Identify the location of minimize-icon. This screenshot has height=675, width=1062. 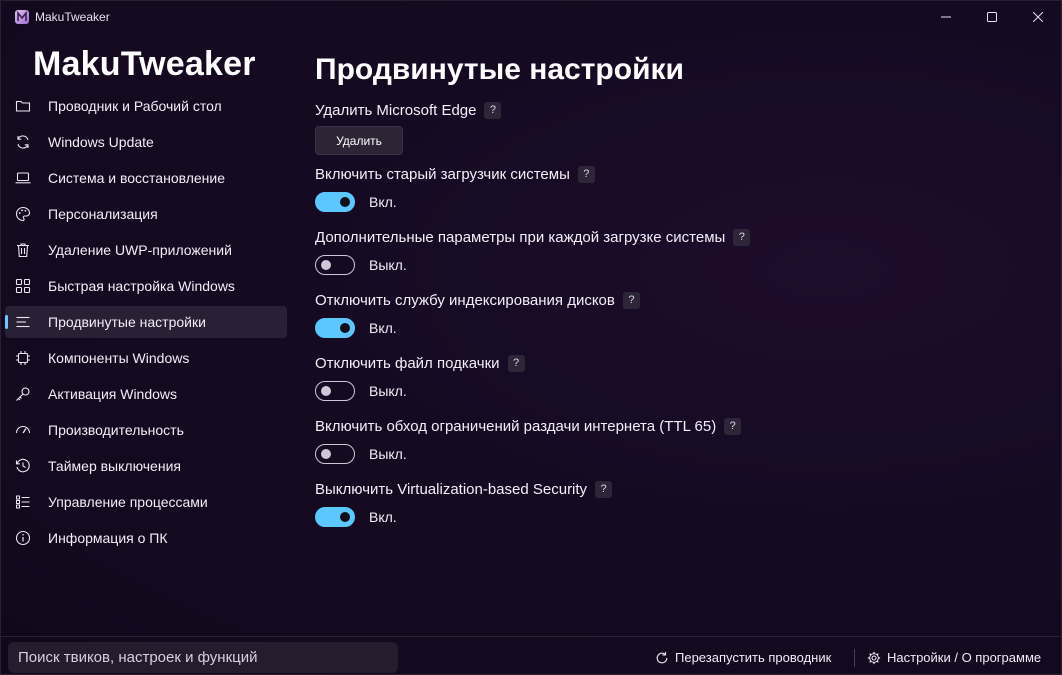
(946, 17).